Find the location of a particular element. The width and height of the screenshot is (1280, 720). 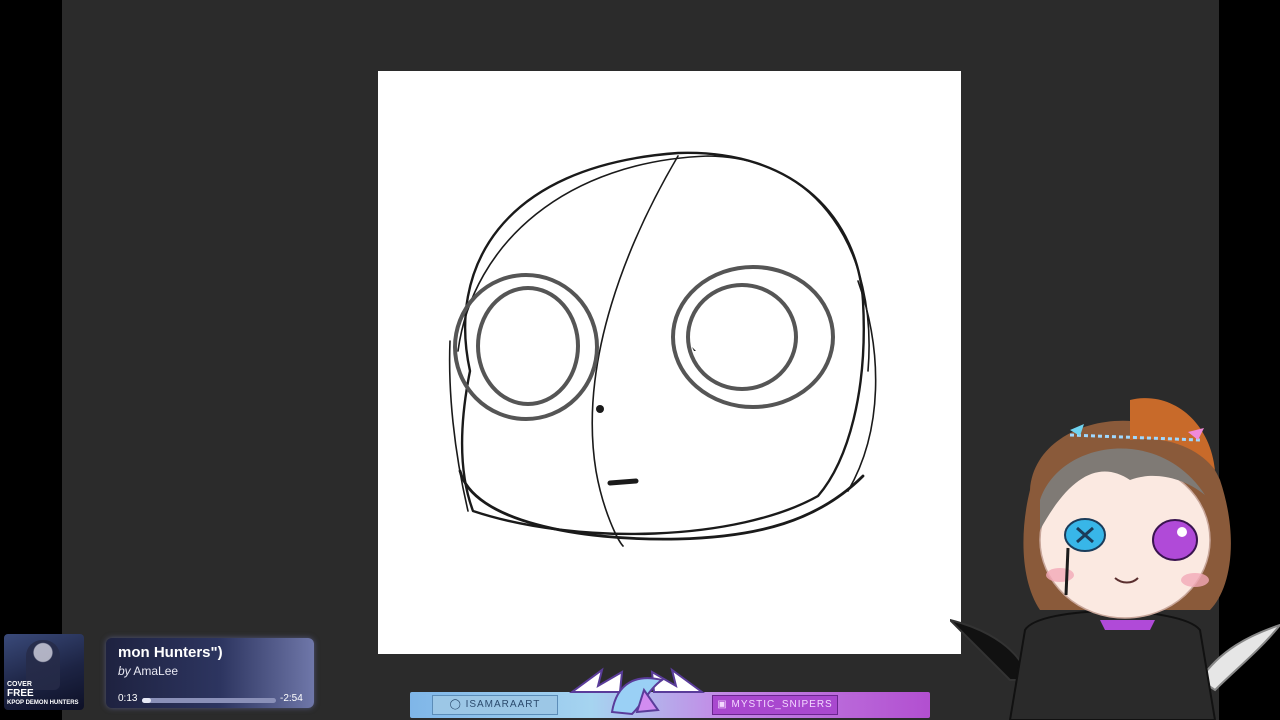

streamer-avatar is located at coordinates (1115, 559).